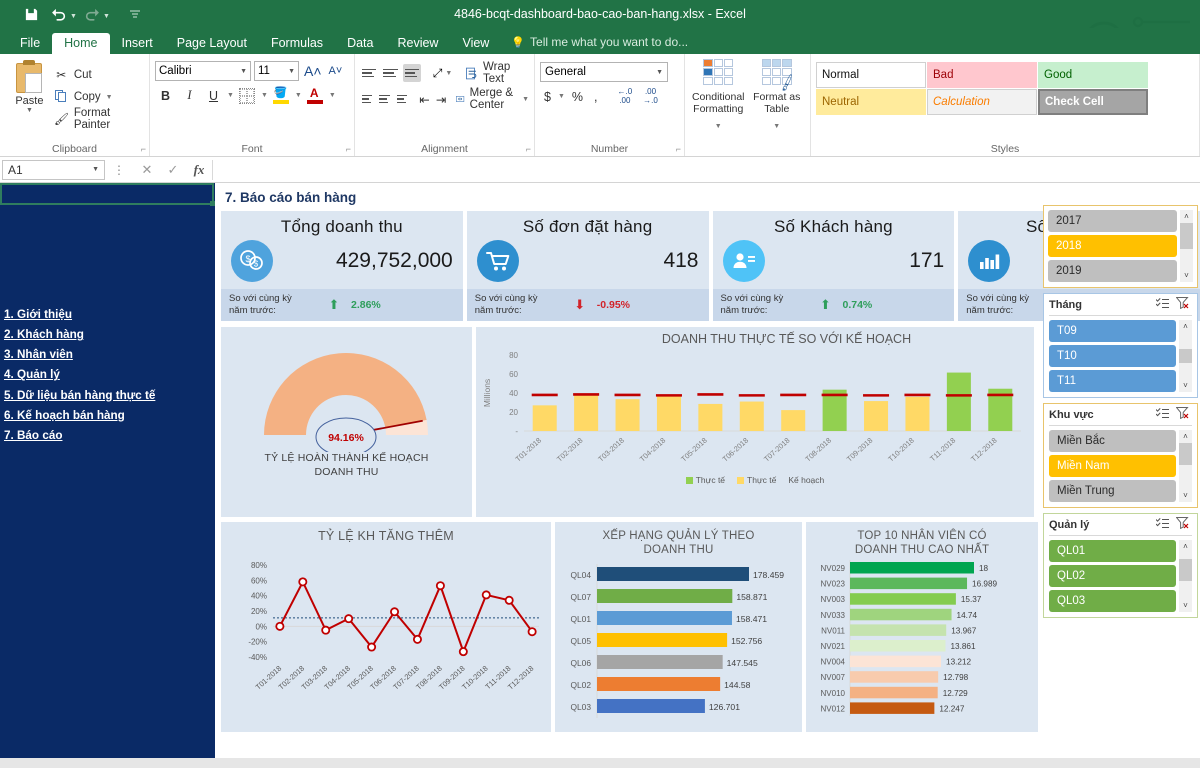  What do you see at coordinates (137, 44) in the screenshot?
I see `tab-insert: Insert` at bounding box center [137, 44].